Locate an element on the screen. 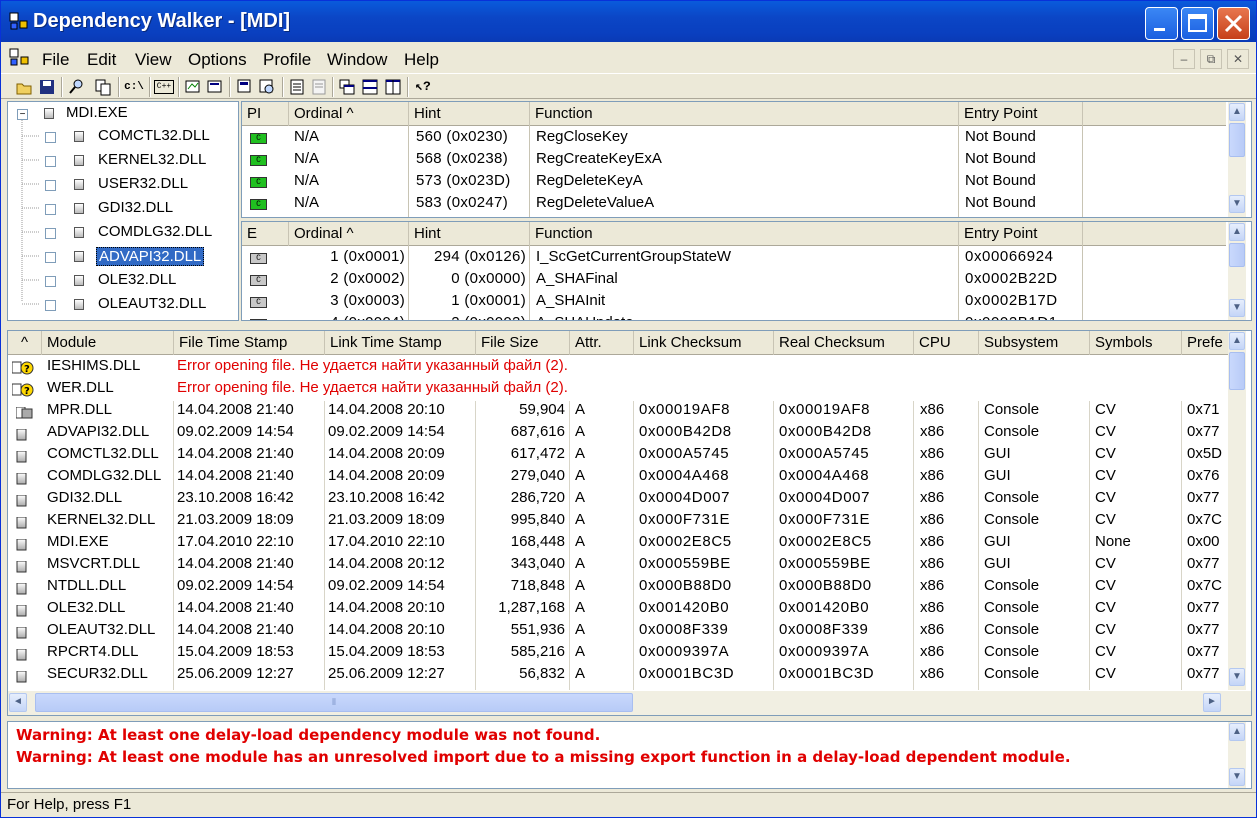 This screenshot has height=818, width=1257. module-name: OLE32.DLL is located at coordinates (110, 607).